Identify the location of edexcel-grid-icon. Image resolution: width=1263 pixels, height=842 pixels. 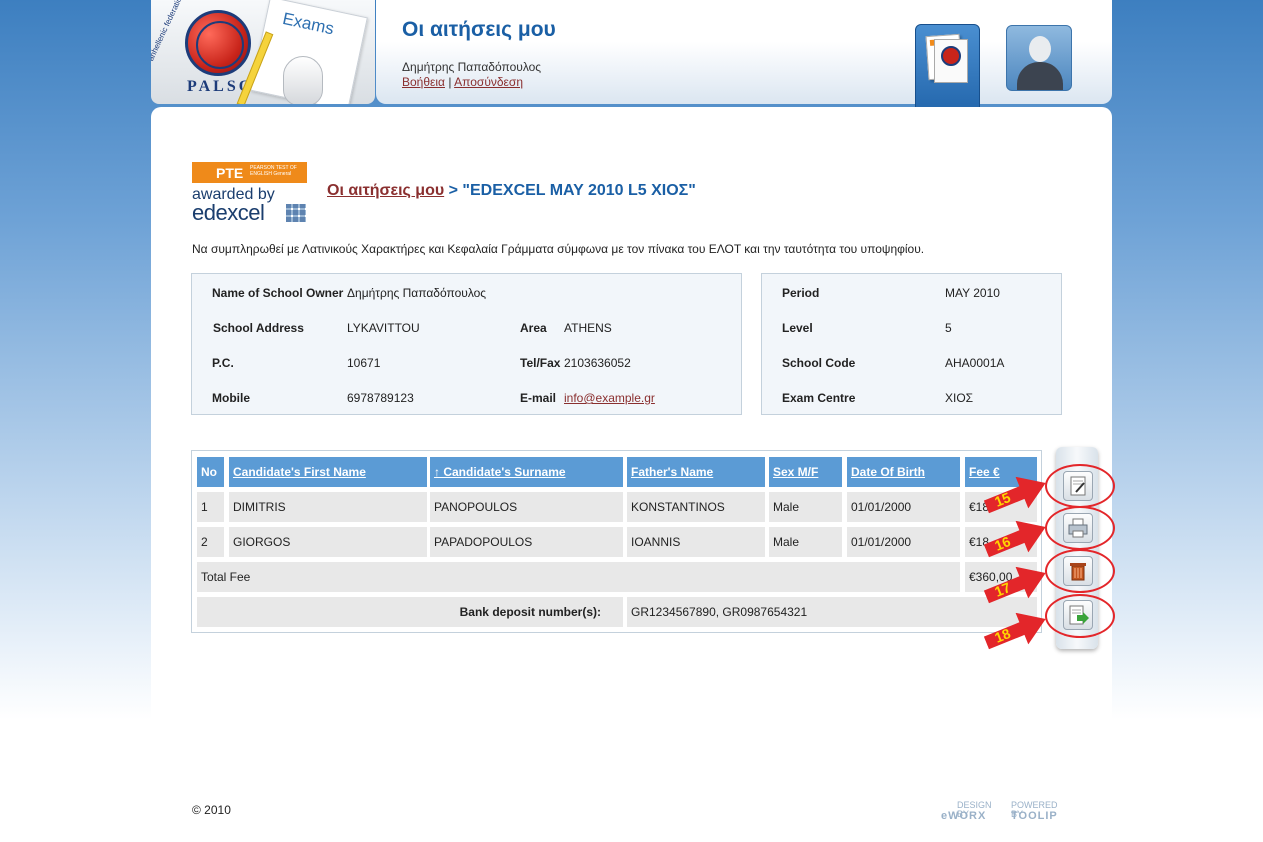
(296, 213).